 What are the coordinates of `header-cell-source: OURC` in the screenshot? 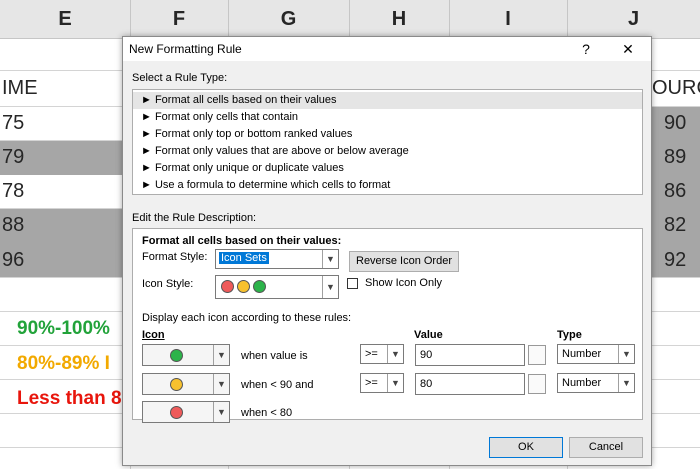 It's located at (676, 88).